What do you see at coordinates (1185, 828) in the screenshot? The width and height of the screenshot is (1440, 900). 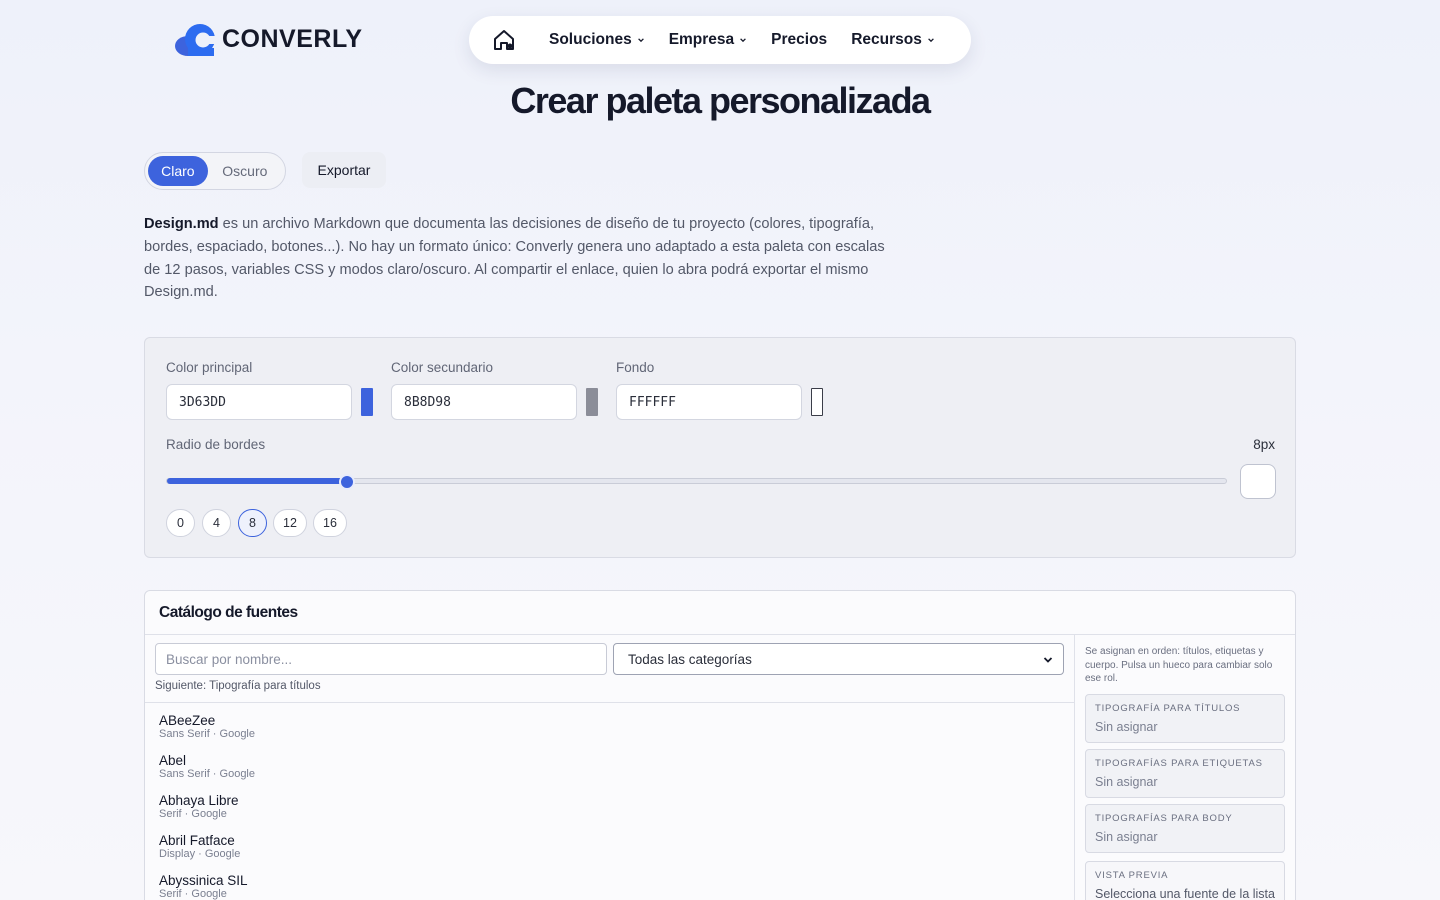 I see `slot-body: TIPOGRAFÍAS PARA BODY Sin asignar` at bounding box center [1185, 828].